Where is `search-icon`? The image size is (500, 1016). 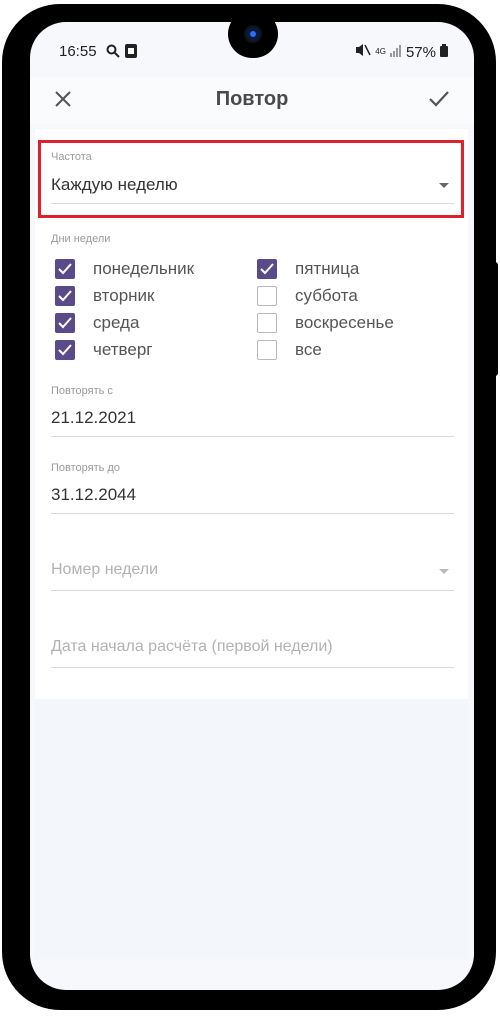 search-icon is located at coordinates (113, 53).